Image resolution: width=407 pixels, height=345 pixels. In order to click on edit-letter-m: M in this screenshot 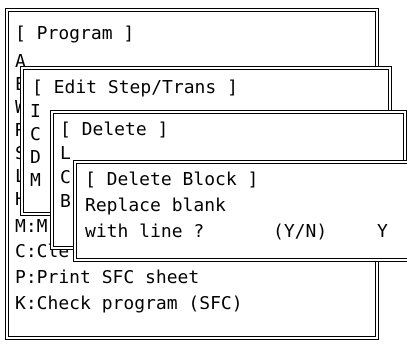, I will do `click(35, 181)`.